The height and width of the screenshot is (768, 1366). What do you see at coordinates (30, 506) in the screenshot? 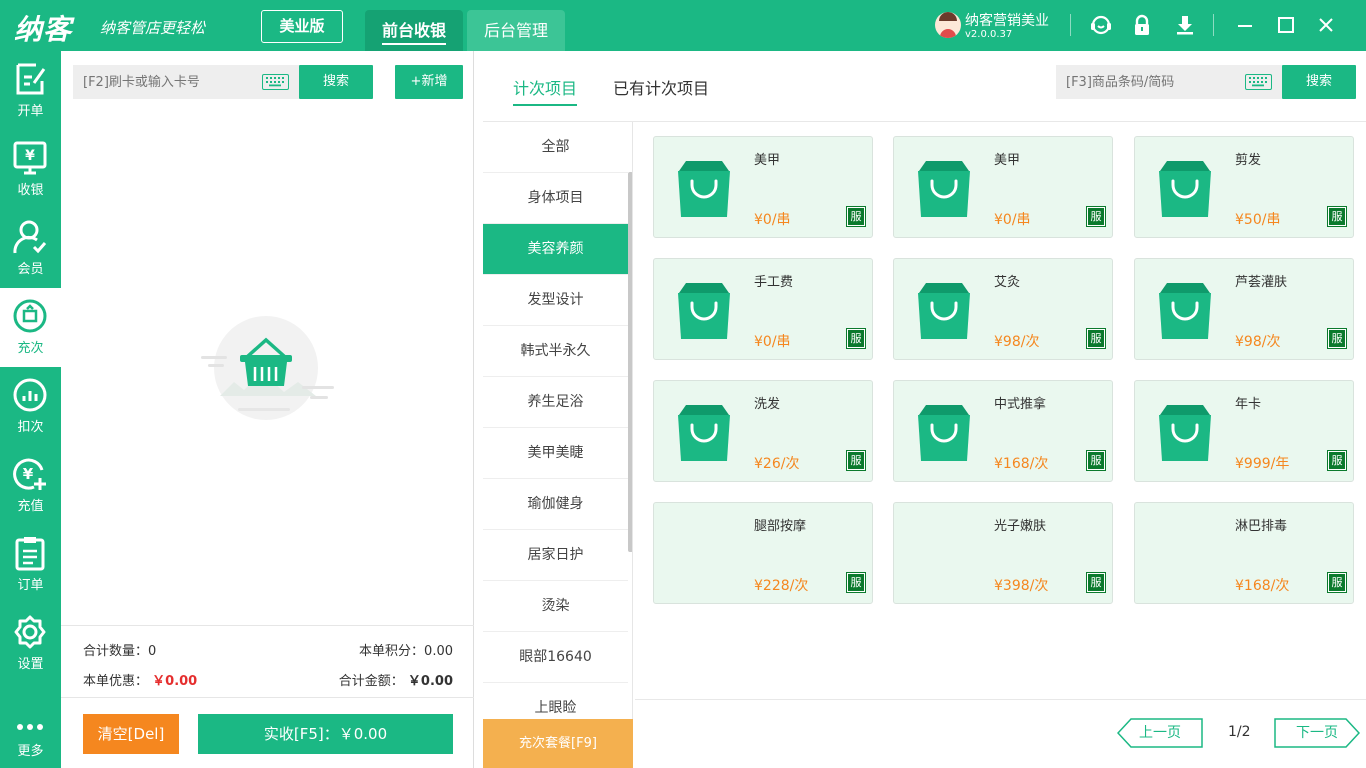
I see `sidebar-item-label: 充值` at bounding box center [30, 506].